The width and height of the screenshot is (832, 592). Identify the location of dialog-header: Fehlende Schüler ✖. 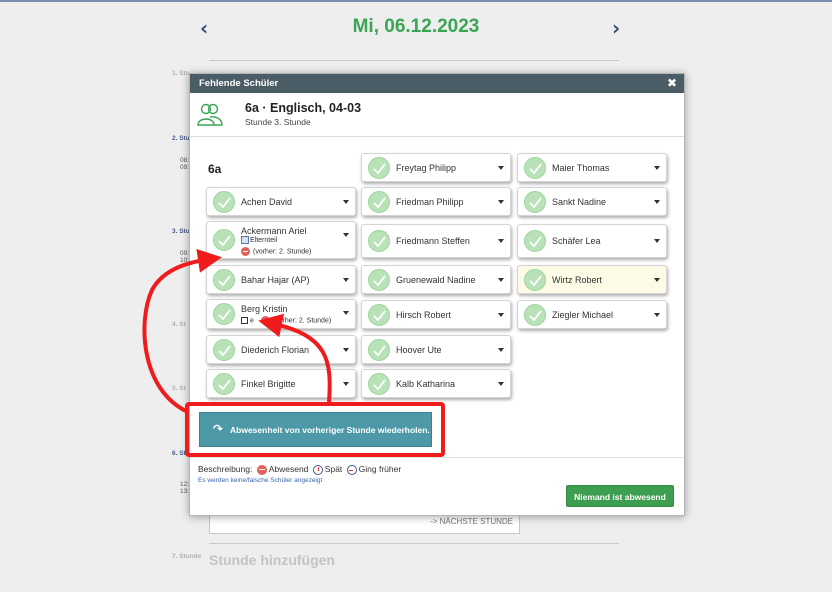
(437, 83).